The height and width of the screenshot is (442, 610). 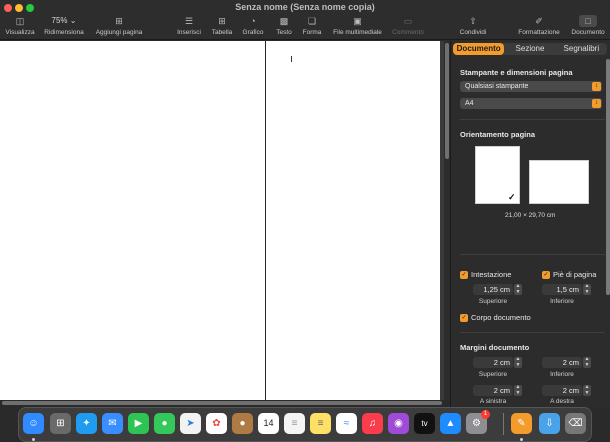 I want to click on body-checkbox: ✓ Corpo documento, so click(x=495, y=318).